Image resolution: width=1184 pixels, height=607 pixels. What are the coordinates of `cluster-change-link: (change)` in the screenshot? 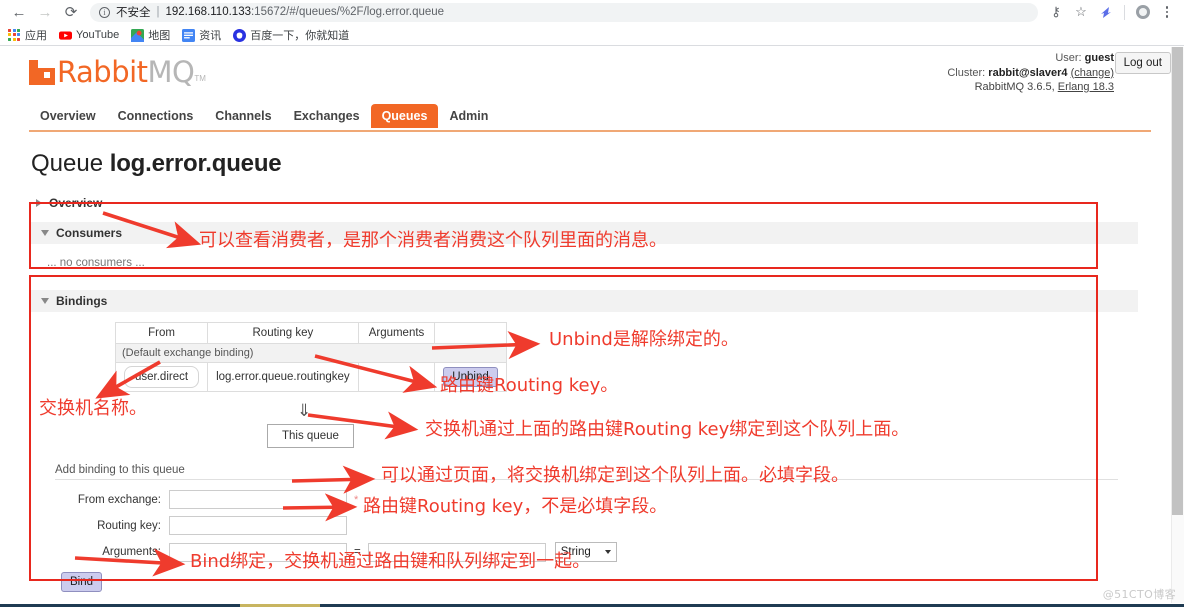 It's located at (1092, 73).